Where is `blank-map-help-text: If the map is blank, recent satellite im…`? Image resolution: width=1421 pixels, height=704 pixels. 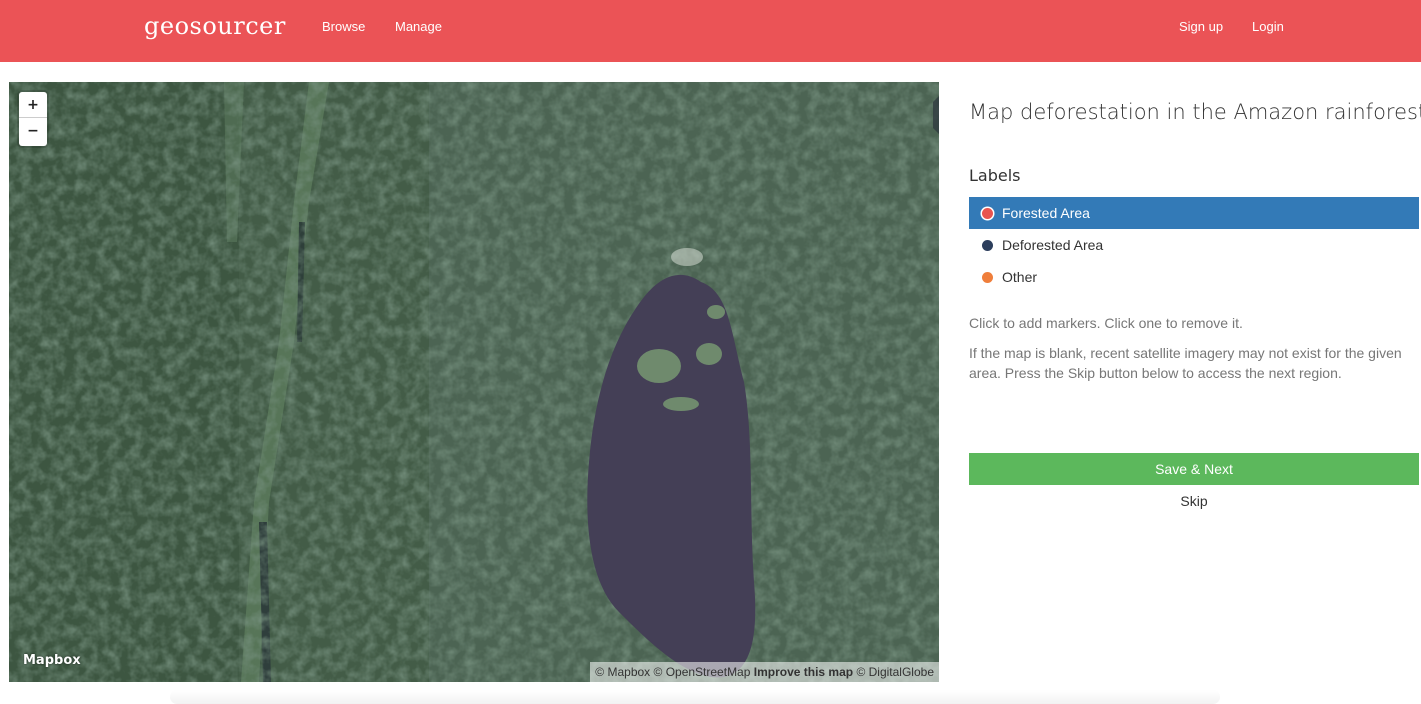
blank-map-help-text: If the map is blank, recent satellite im… is located at coordinates (1185, 363).